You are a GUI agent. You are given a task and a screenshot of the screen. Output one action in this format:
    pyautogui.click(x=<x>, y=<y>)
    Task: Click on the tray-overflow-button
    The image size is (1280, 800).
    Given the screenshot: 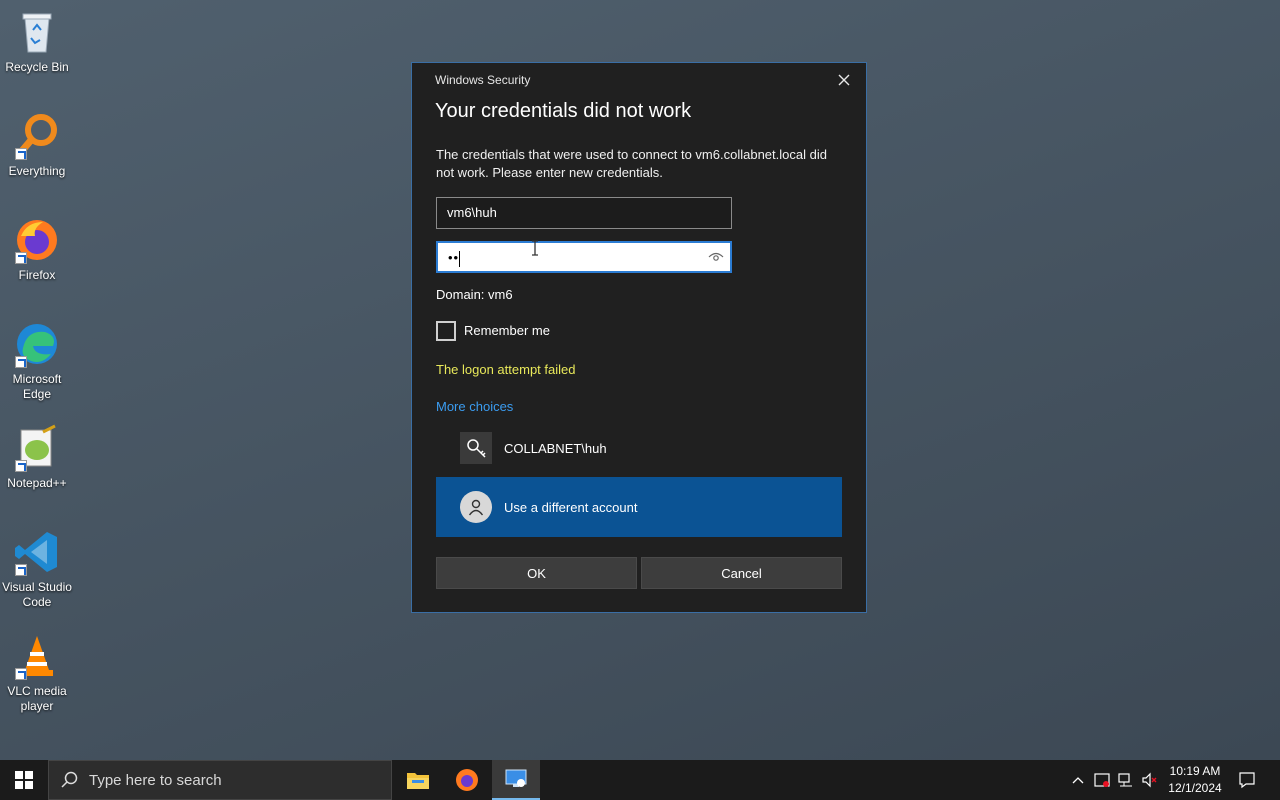 What is the action you would take?
    pyautogui.click(x=1078, y=780)
    